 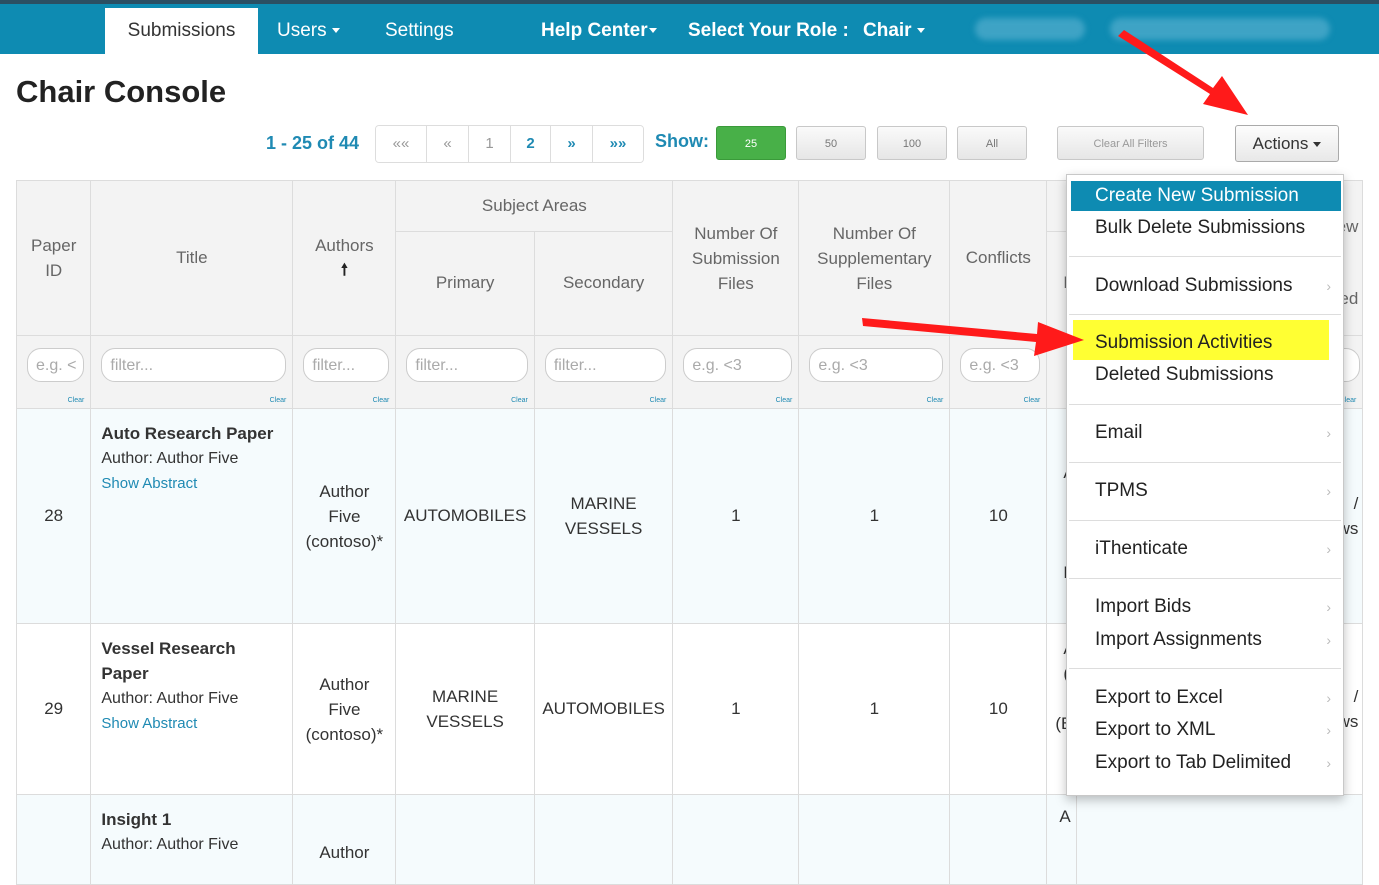 I want to click on supplementary-files-count, so click(x=874, y=839).